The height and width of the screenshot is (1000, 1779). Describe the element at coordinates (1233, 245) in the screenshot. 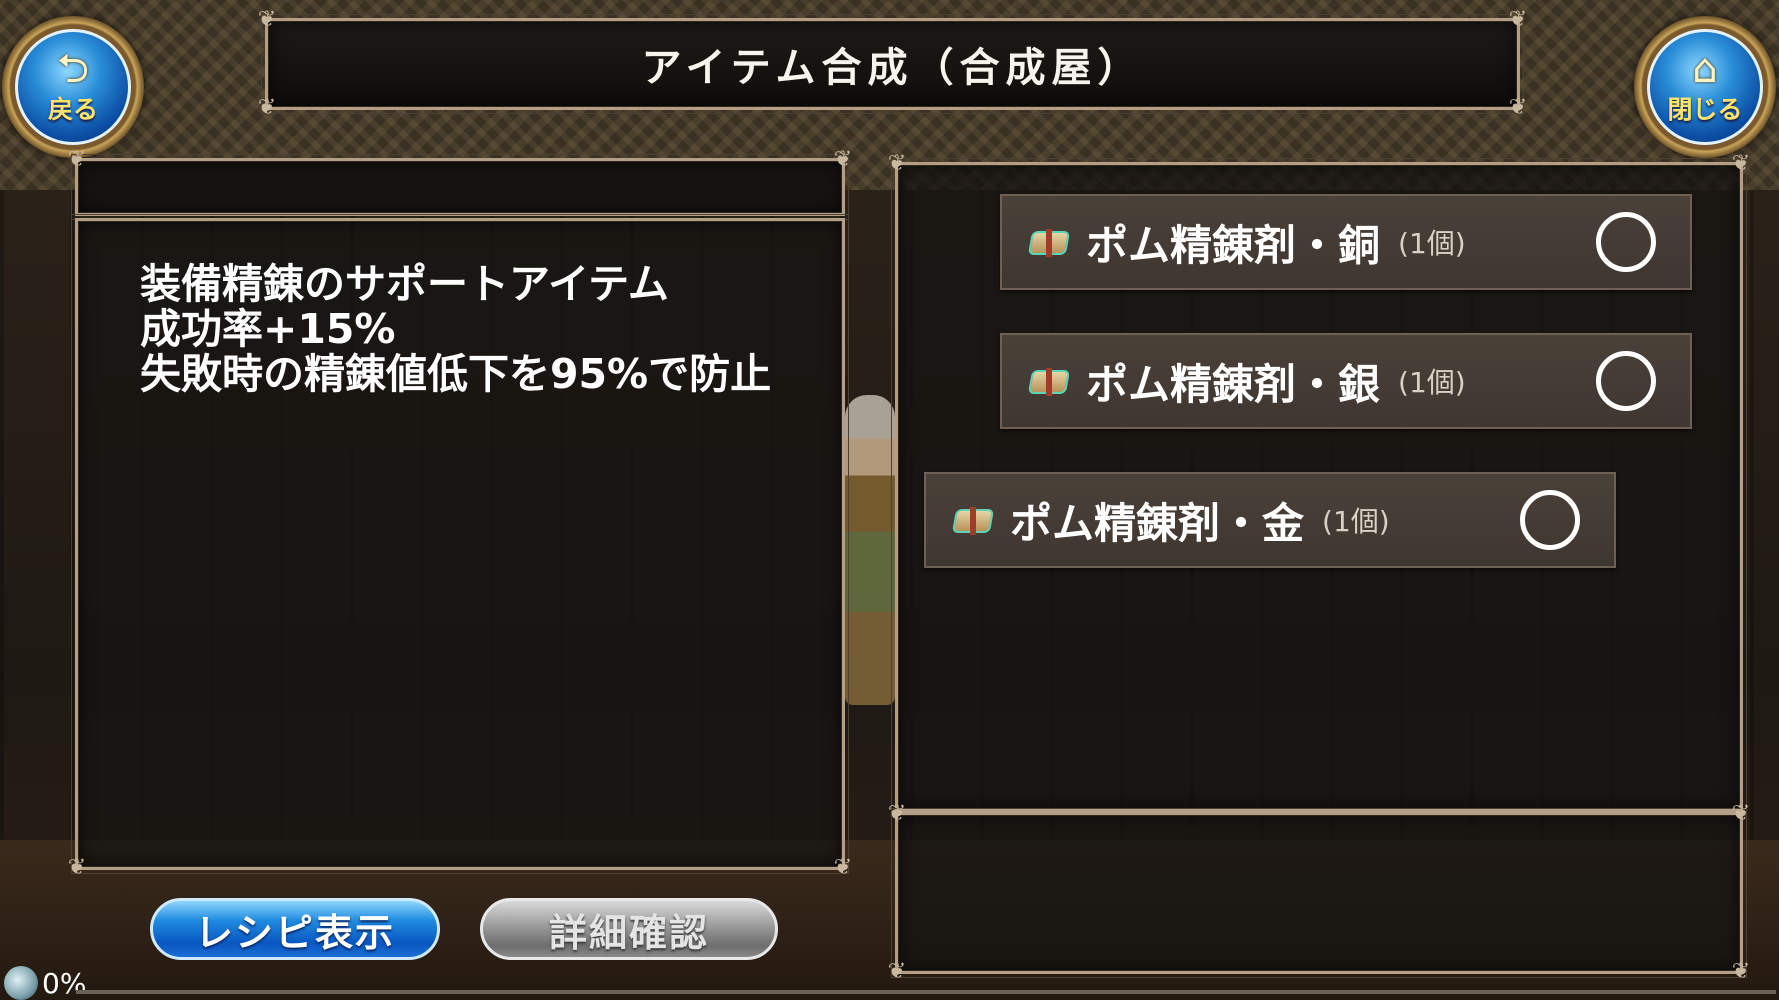

I see `recipe-item-name: ポム精錬剤・銅` at that location.